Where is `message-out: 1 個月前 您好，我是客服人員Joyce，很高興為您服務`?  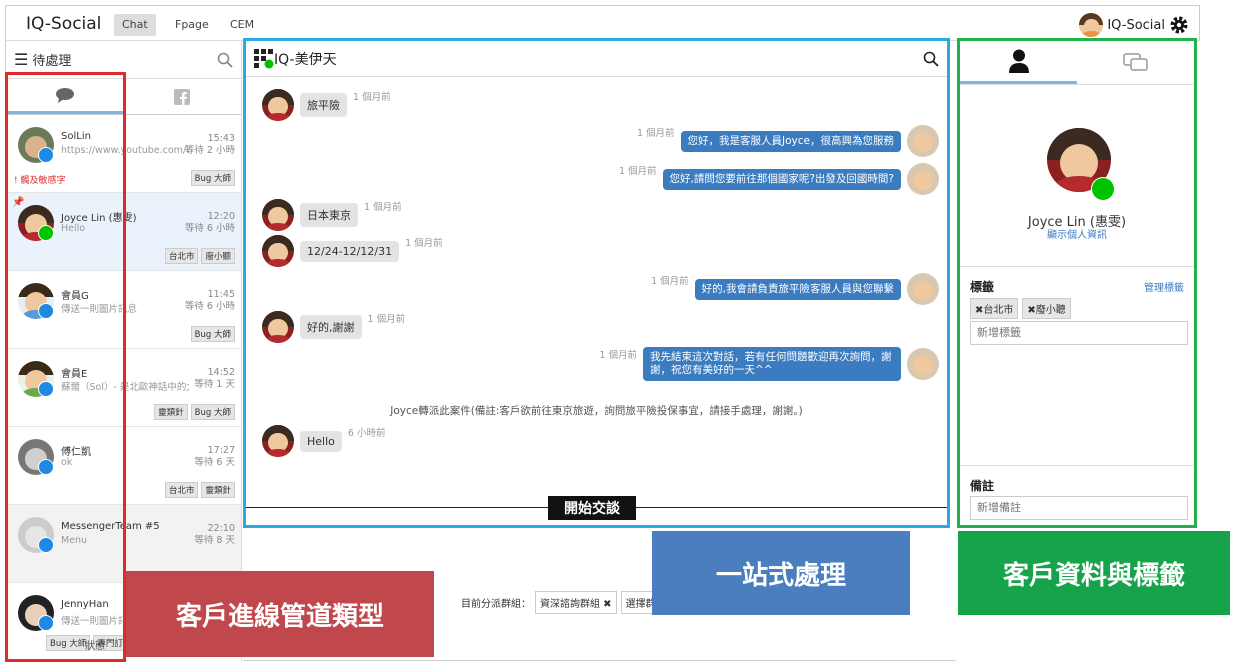 message-out: 1 個月前 您好，我是客服人員Joyce，很高興為您服務 is located at coordinates (788, 141).